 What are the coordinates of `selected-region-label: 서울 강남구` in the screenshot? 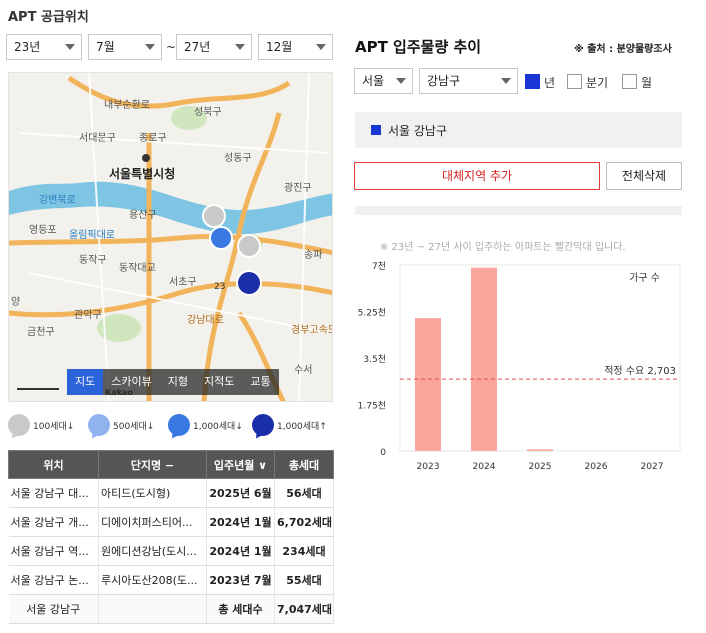 It's located at (418, 131).